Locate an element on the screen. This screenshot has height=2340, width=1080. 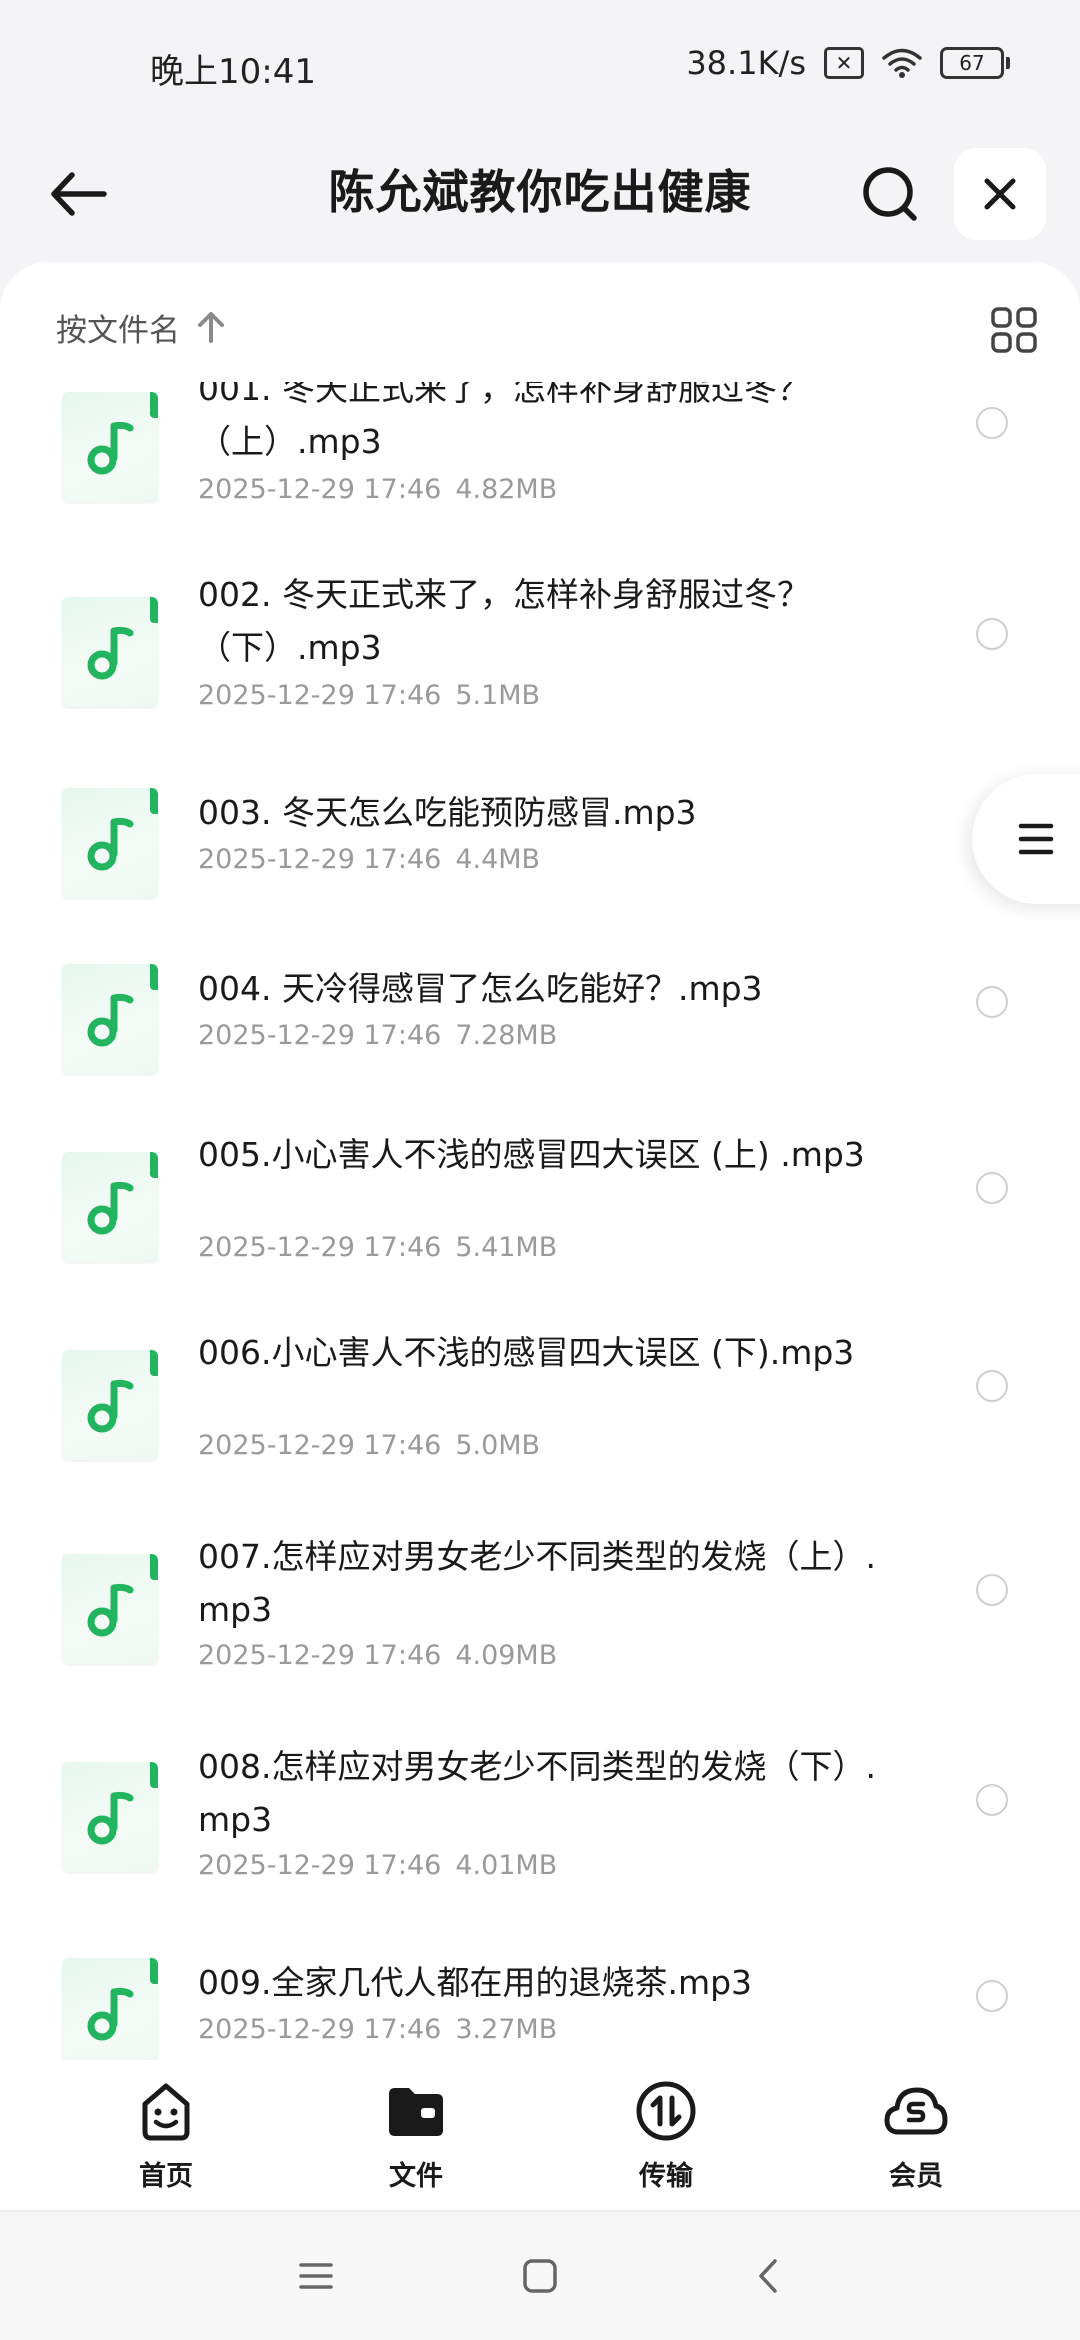
menu-lines-icon is located at coordinates (1036, 839).